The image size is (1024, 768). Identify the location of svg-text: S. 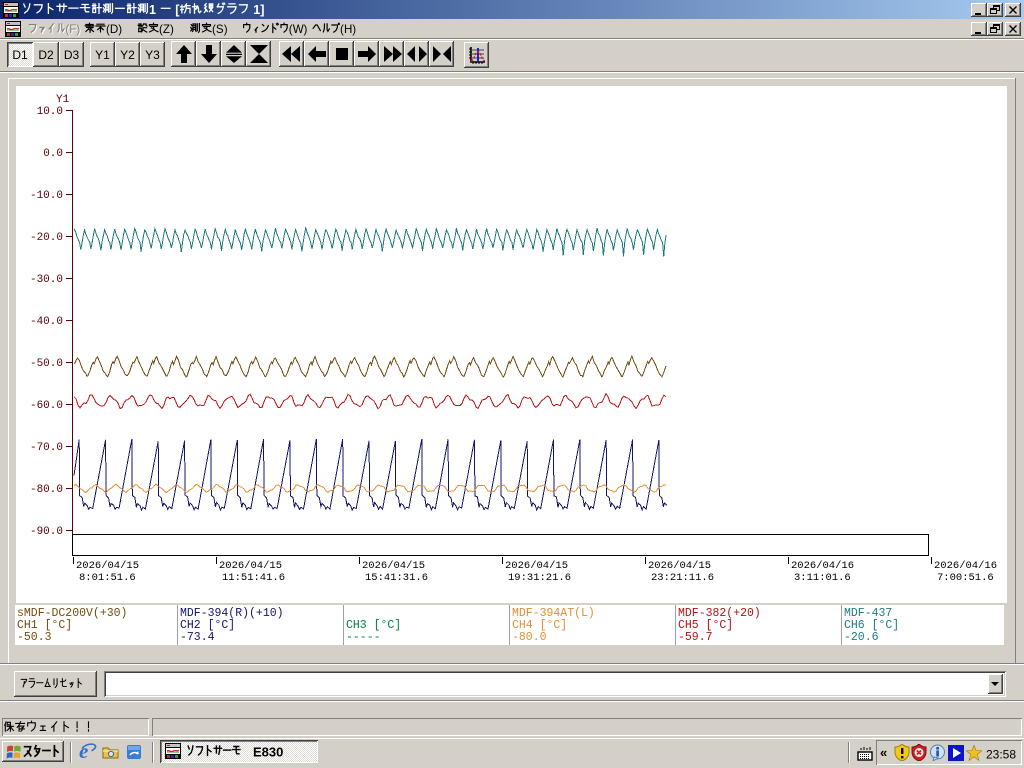
(220, 29).